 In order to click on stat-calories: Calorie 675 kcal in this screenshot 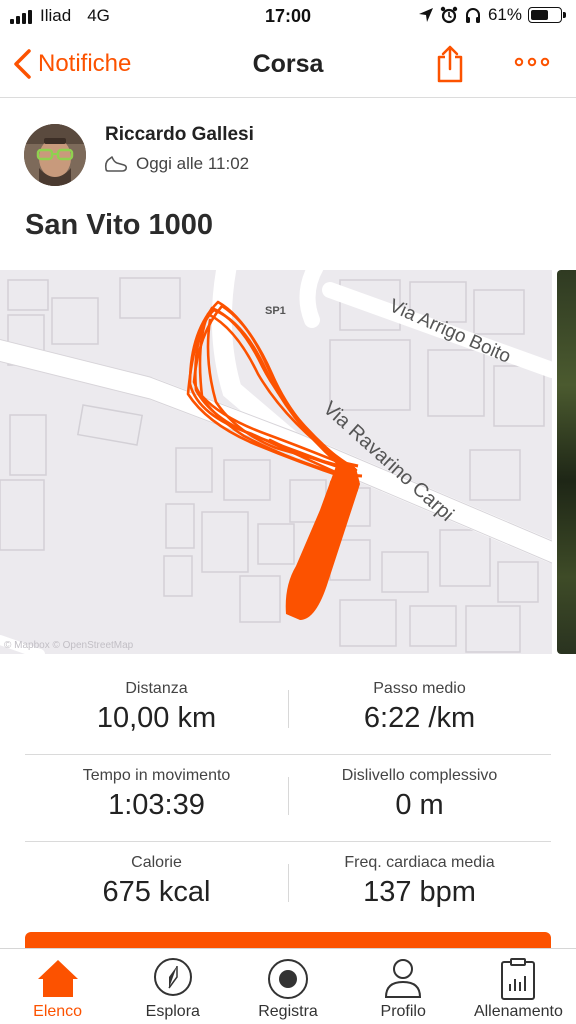, I will do `click(156, 881)`.